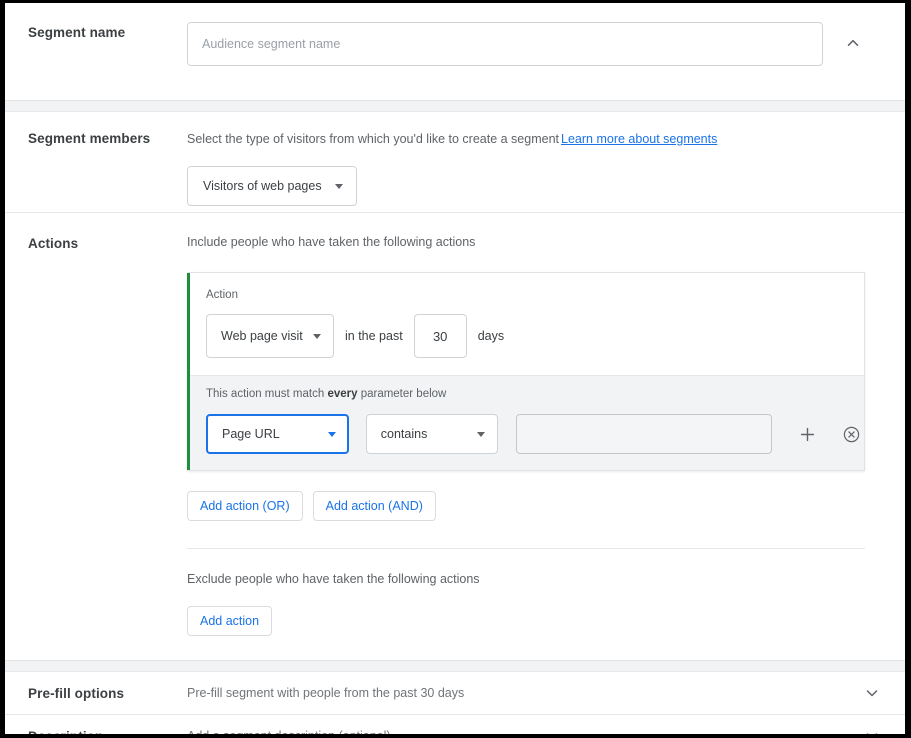 Image resolution: width=911 pixels, height=738 pixels. I want to click on action-type-select: Web page visit, so click(270, 336).